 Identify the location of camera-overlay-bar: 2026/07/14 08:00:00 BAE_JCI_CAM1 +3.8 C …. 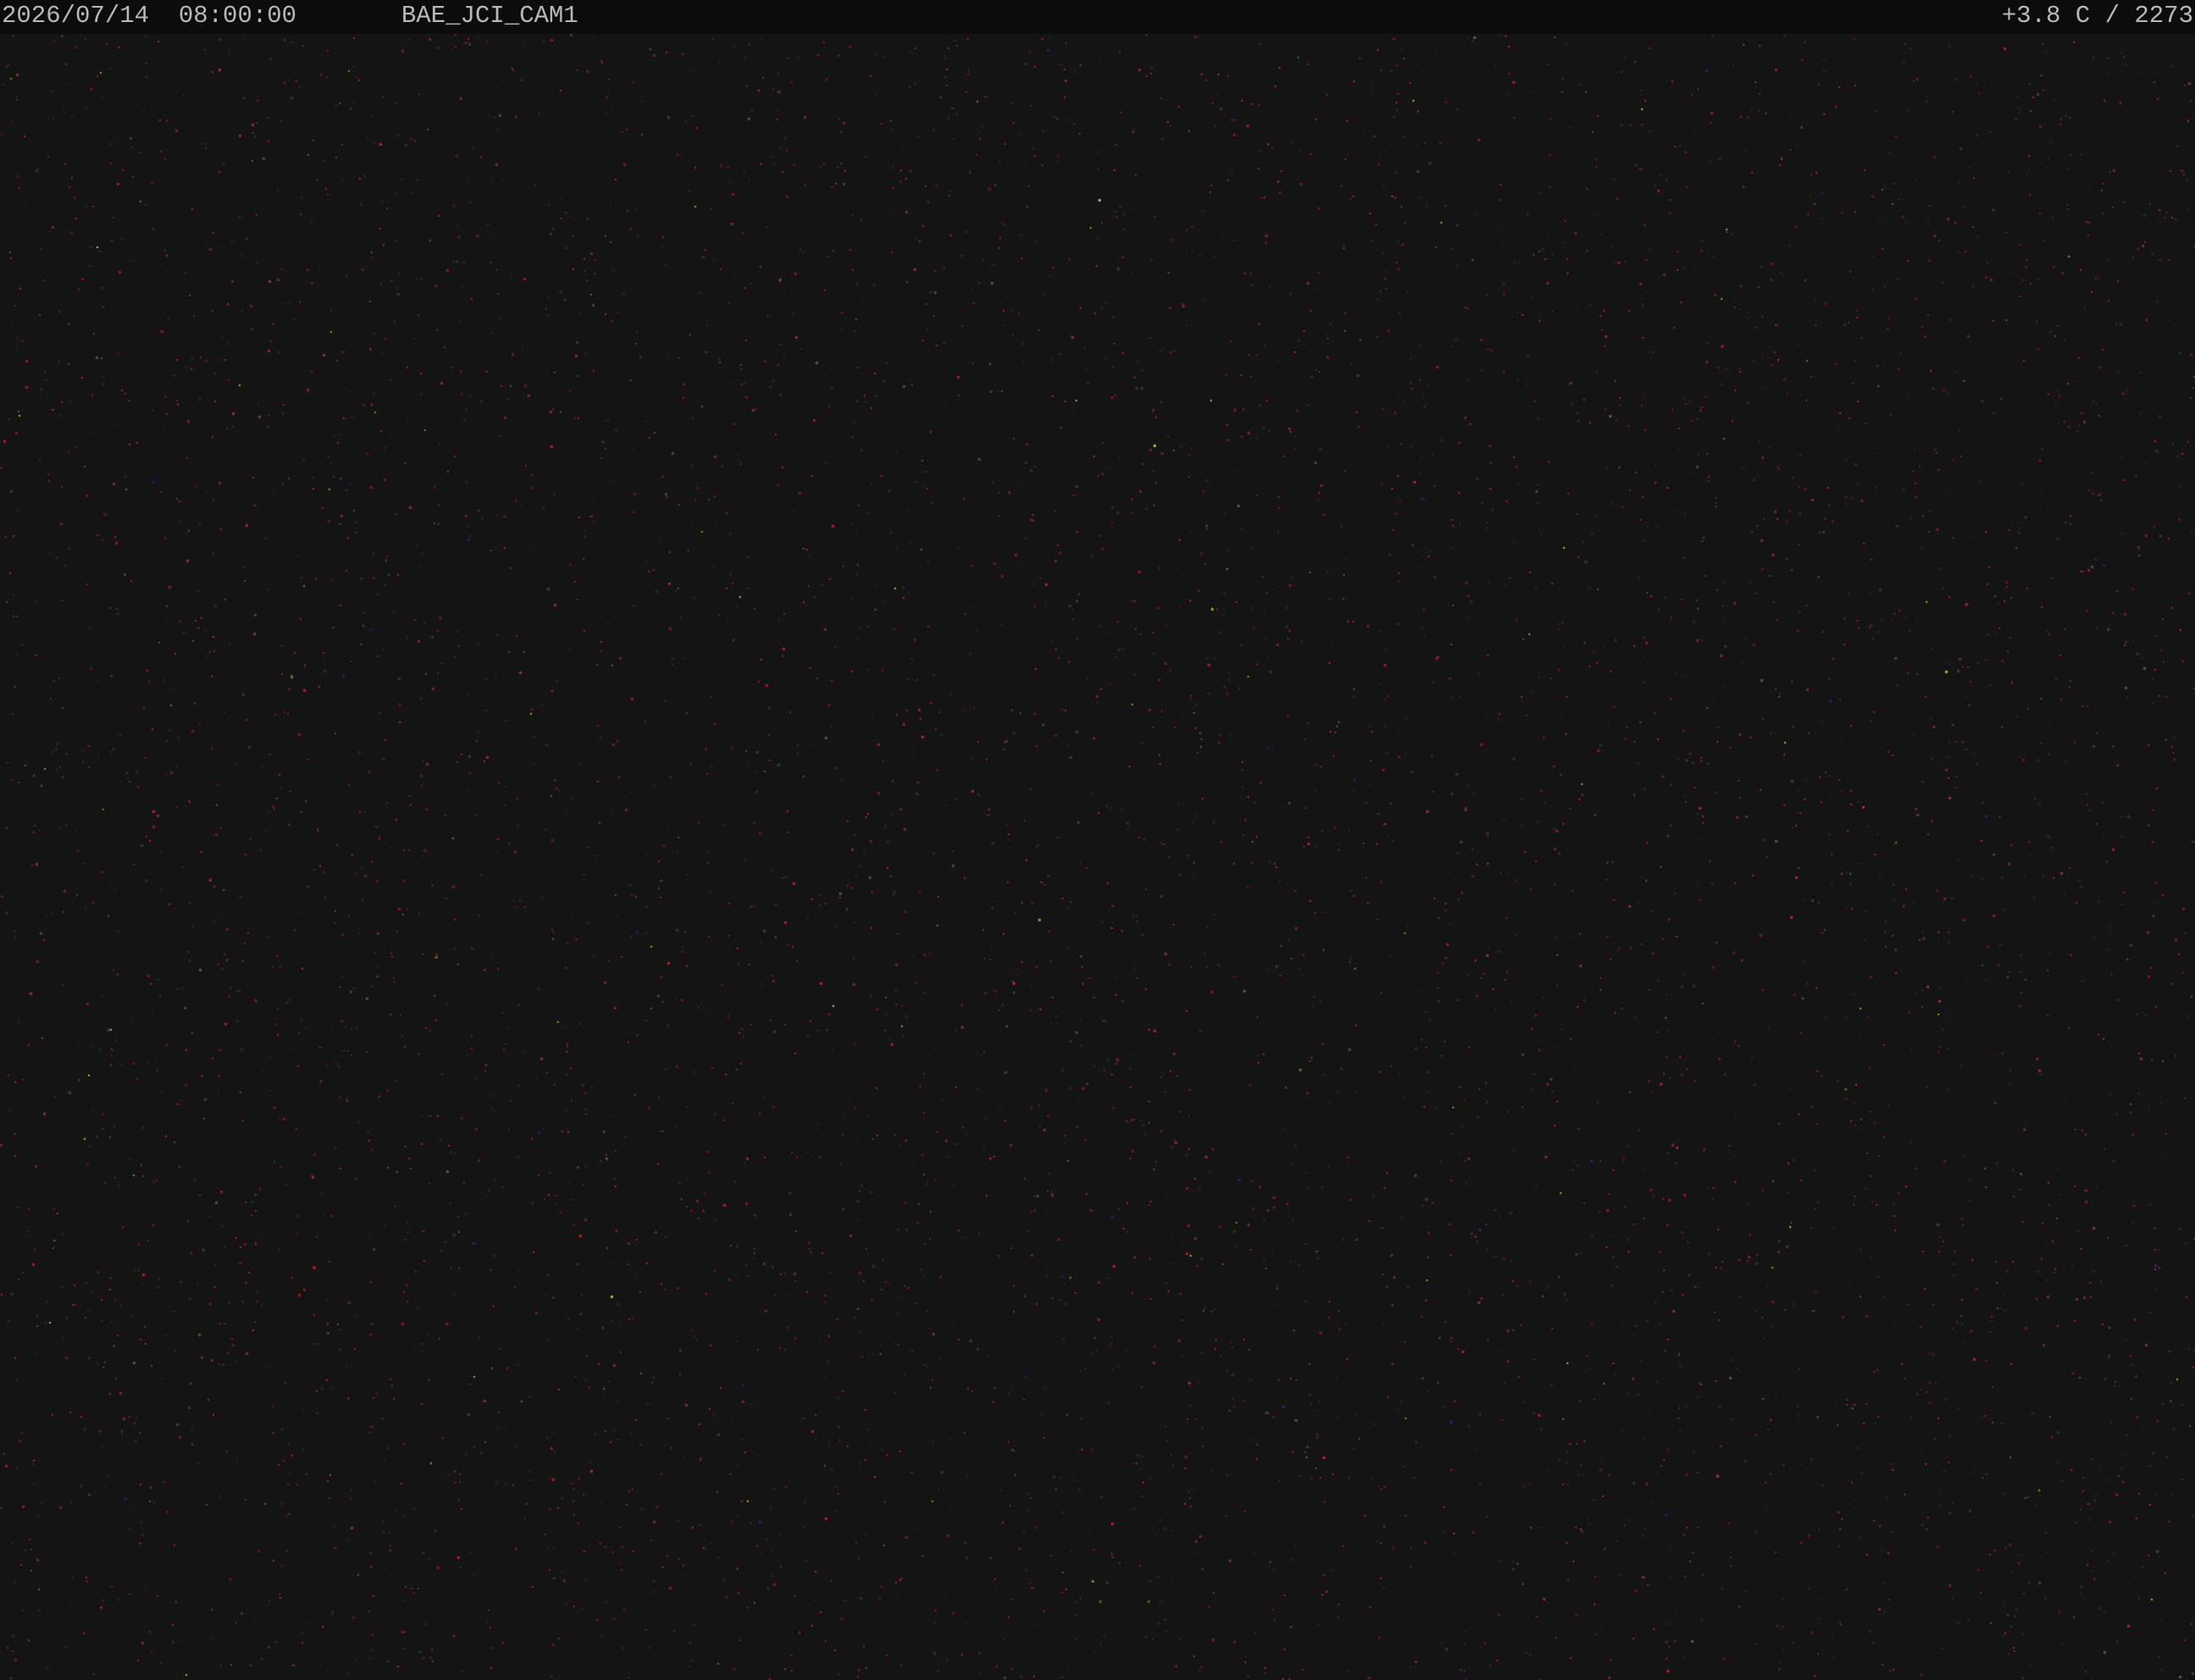
(1097, 17).